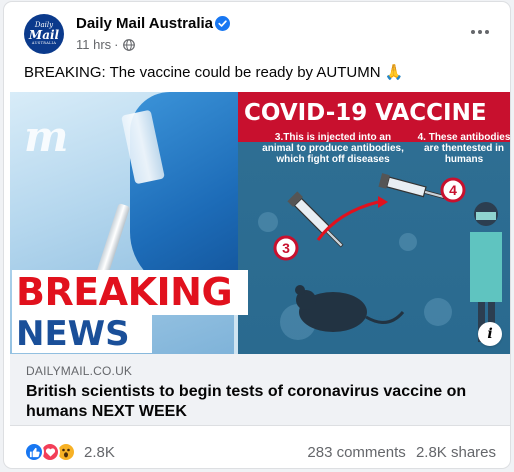 This screenshot has height=472, width=514. Describe the element at coordinates (130, 292) in the screenshot. I see `breaking-text: BREAKING` at that location.